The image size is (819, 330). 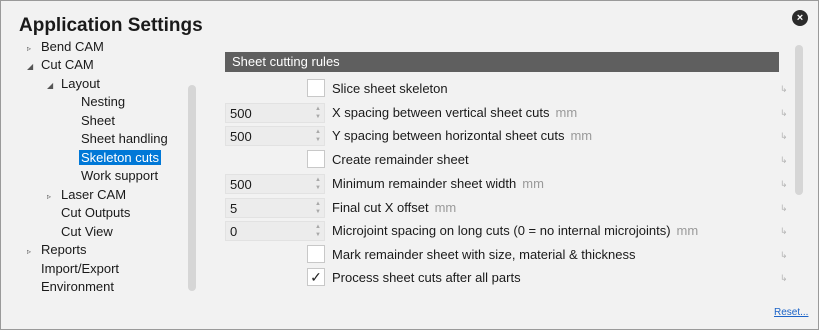 What do you see at coordinates (124, 138) in the screenshot?
I see `tree-item-label: Sheet handling` at bounding box center [124, 138].